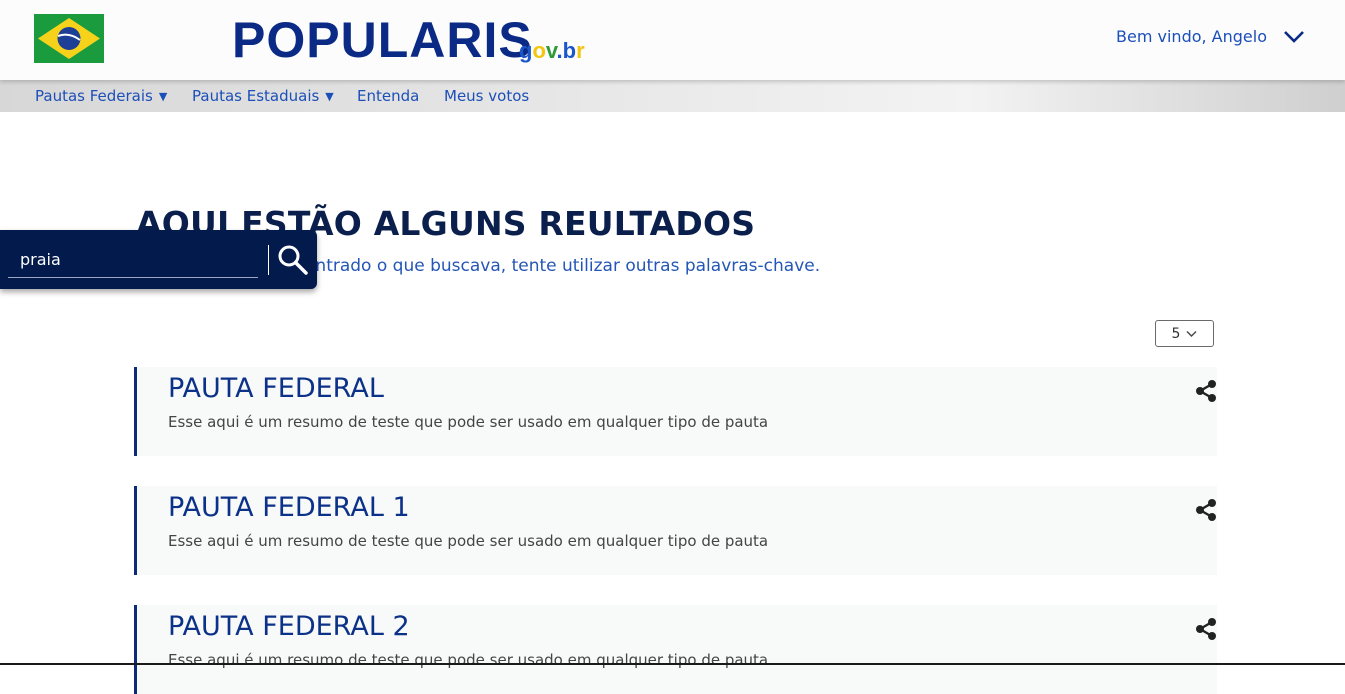  I want to click on page-size-value: 5, so click(1176, 333).